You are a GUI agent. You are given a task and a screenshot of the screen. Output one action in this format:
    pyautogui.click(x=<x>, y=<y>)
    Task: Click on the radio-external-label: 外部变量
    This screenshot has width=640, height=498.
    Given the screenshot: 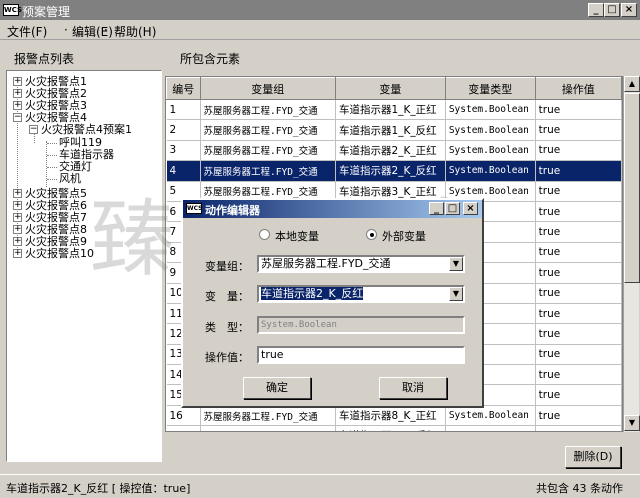 What is the action you would take?
    pyautogui.click(x=404, y=236)
    